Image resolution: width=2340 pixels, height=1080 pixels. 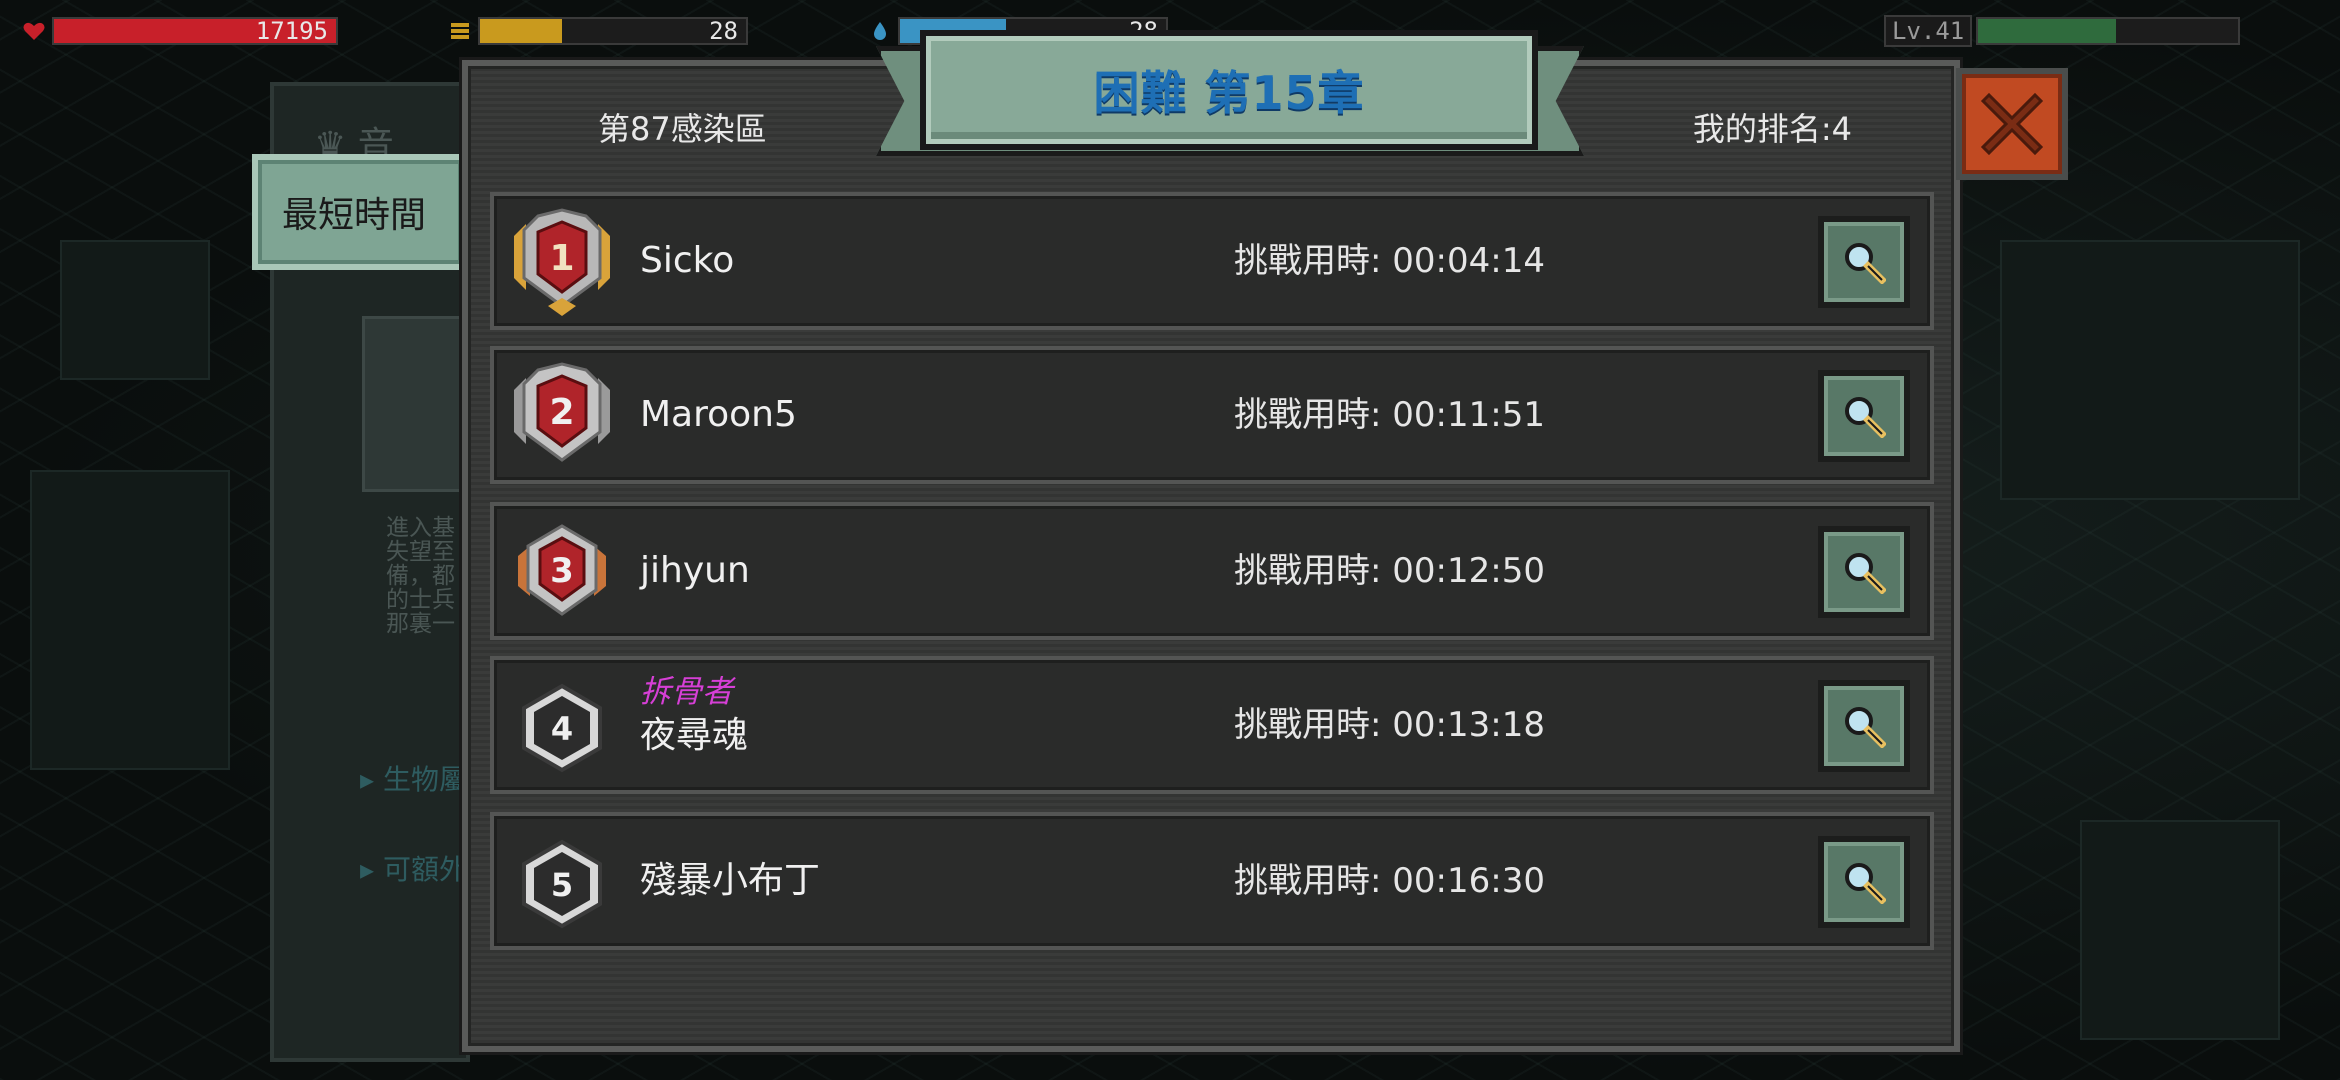 I want to click on xp-bar, so click(x=2108, y=31).